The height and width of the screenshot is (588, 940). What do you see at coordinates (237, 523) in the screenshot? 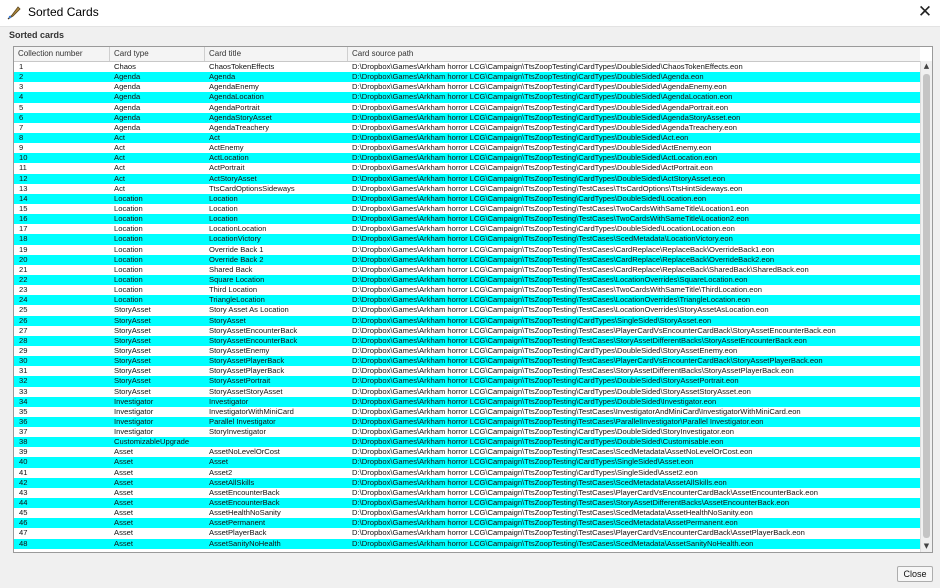
I see `cell-card-title: AssetPermanent` at bounding box center [237, 523].